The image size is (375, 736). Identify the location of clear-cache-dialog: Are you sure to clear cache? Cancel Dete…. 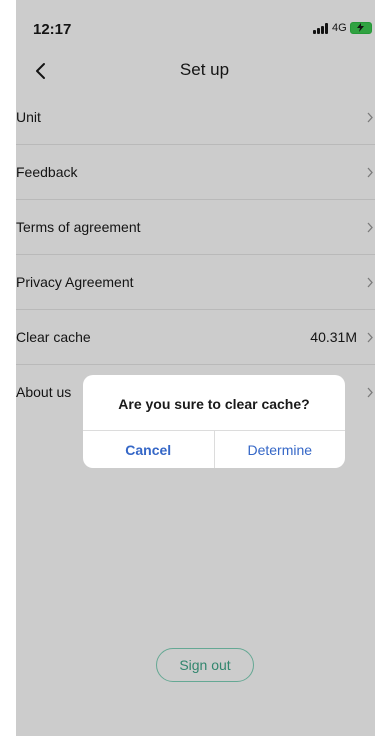
(214, 421).